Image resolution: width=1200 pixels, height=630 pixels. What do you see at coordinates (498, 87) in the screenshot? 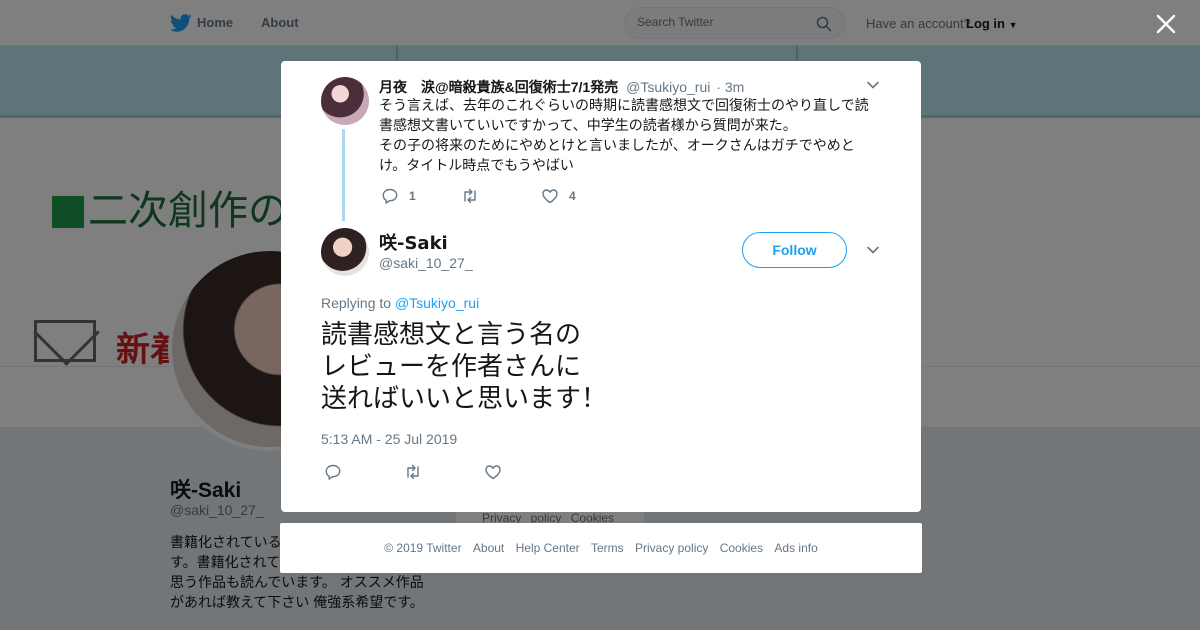
I see `parent-tweet-author-name: 月夜 涙@暗殺貴族&回復術士7/1発売` at bounding box center [498, 87].